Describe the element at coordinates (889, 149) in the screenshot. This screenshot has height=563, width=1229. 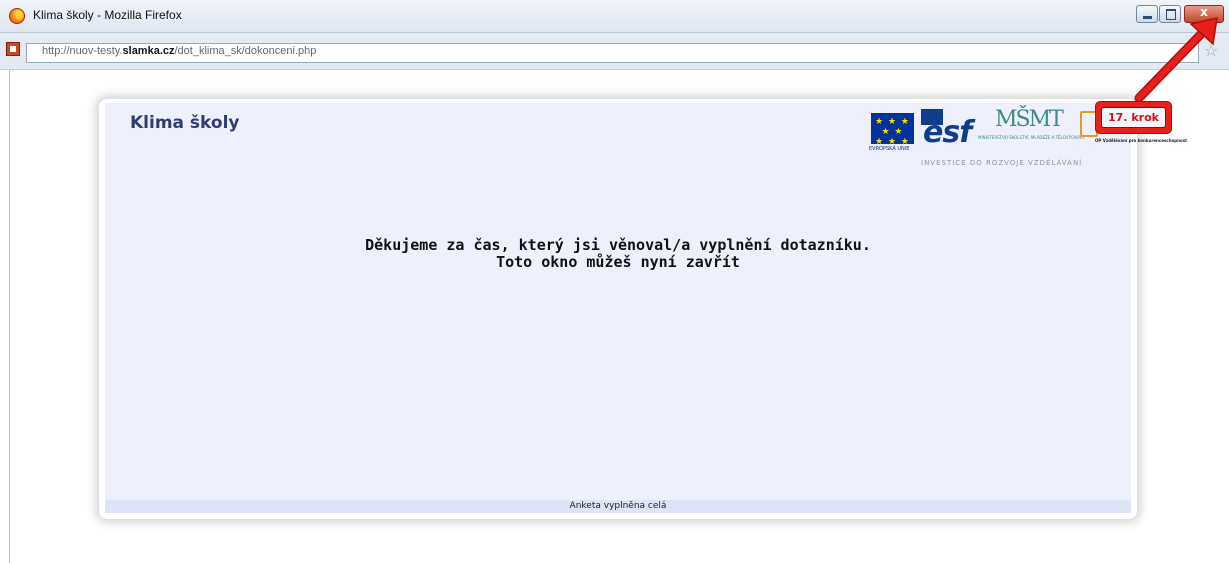
I see `eu-caption: EVROPSKÁ UNIE` at that location.